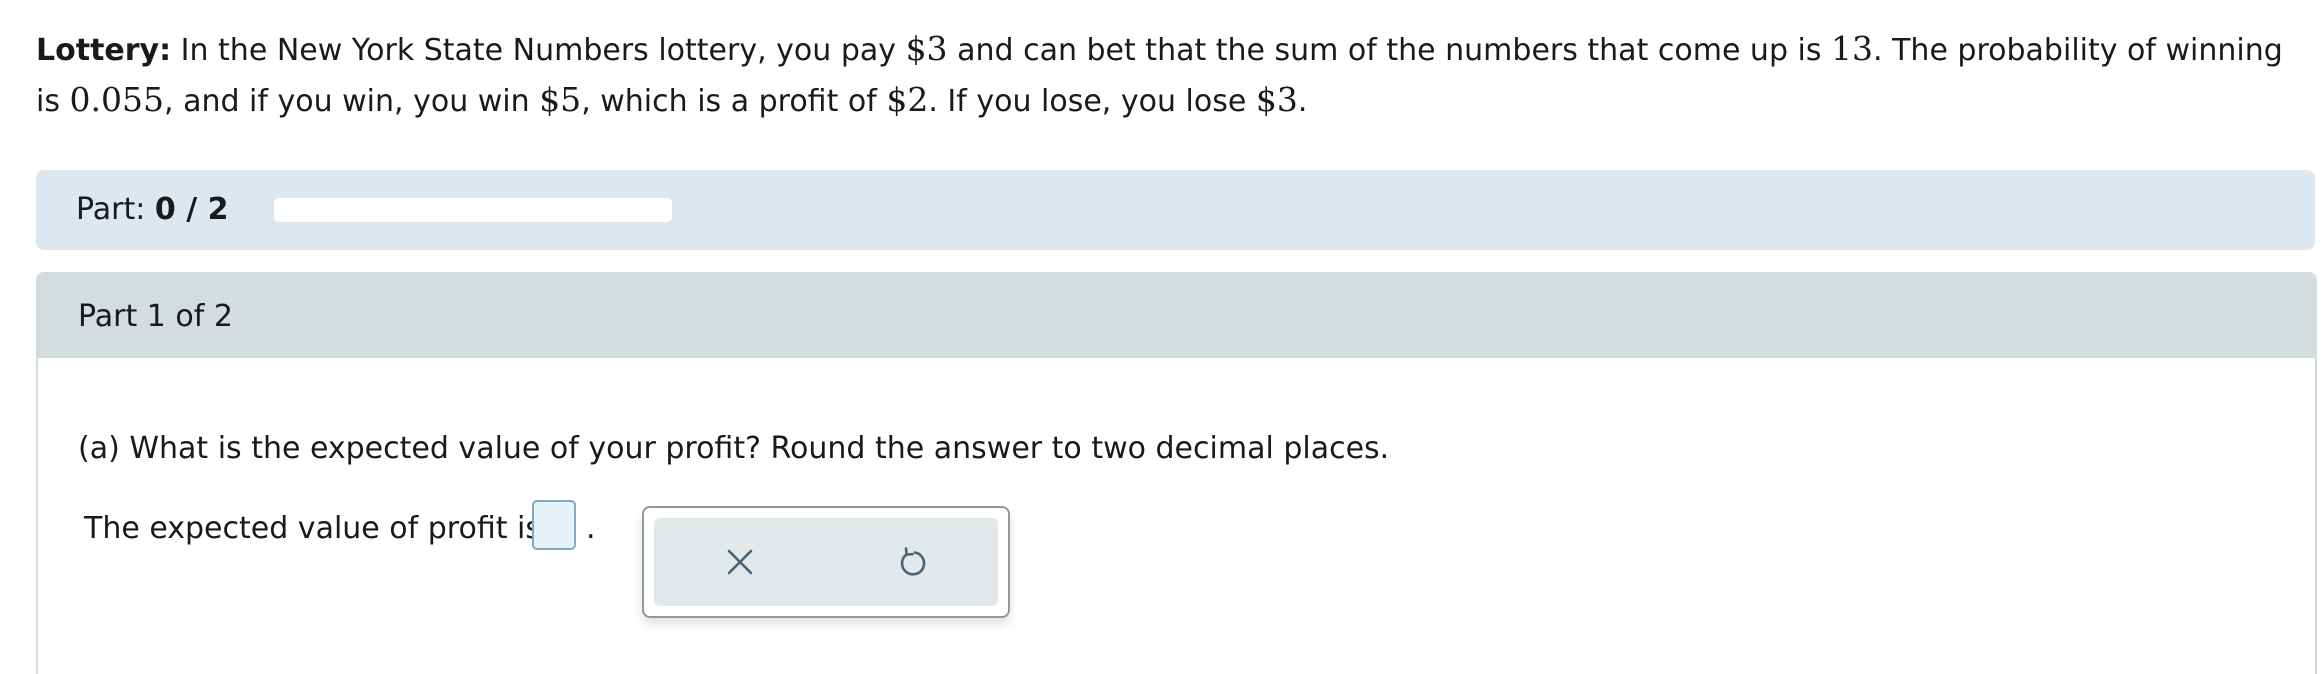 Image resolution: width=2323 pixels, height=674 pixels. I want to click on close-icon, so click(740, 562).